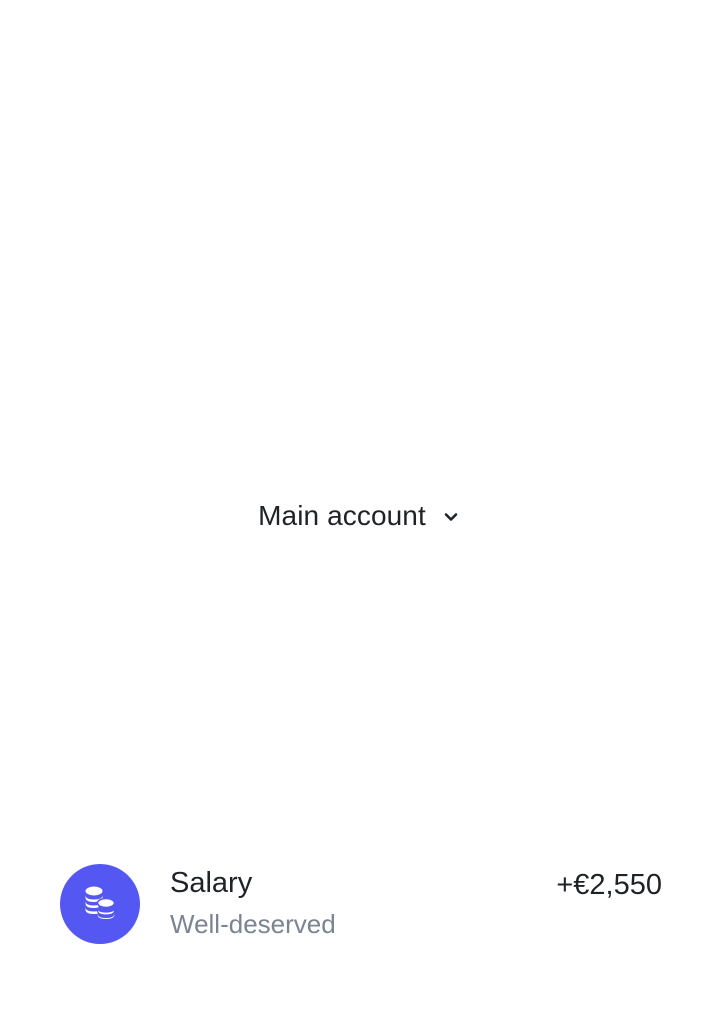 The height and width of the screenshot is (1016, 720). I want to click on transaction-avatar, so click(100, 904).